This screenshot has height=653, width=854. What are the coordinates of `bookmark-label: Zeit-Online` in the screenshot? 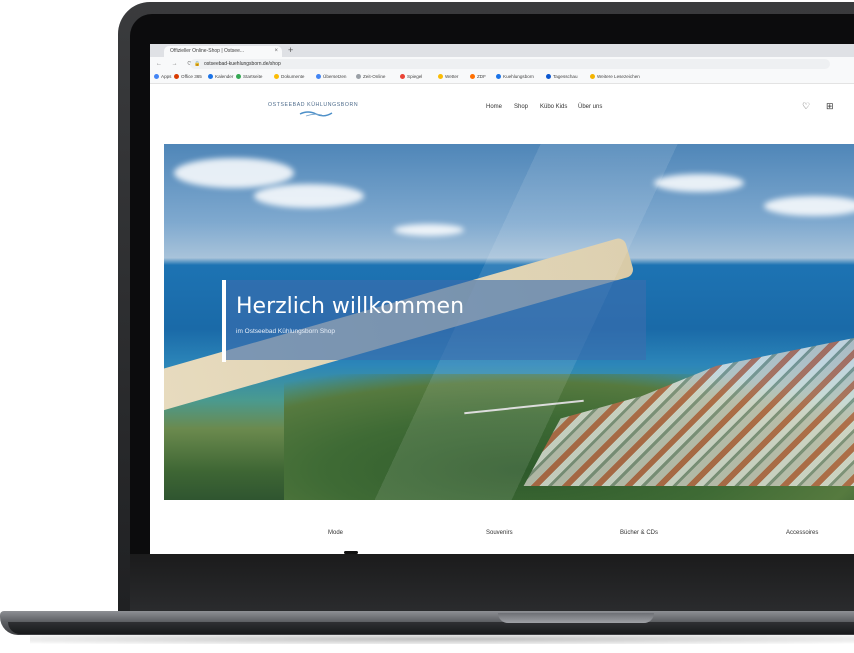 It's located at (374, 76).